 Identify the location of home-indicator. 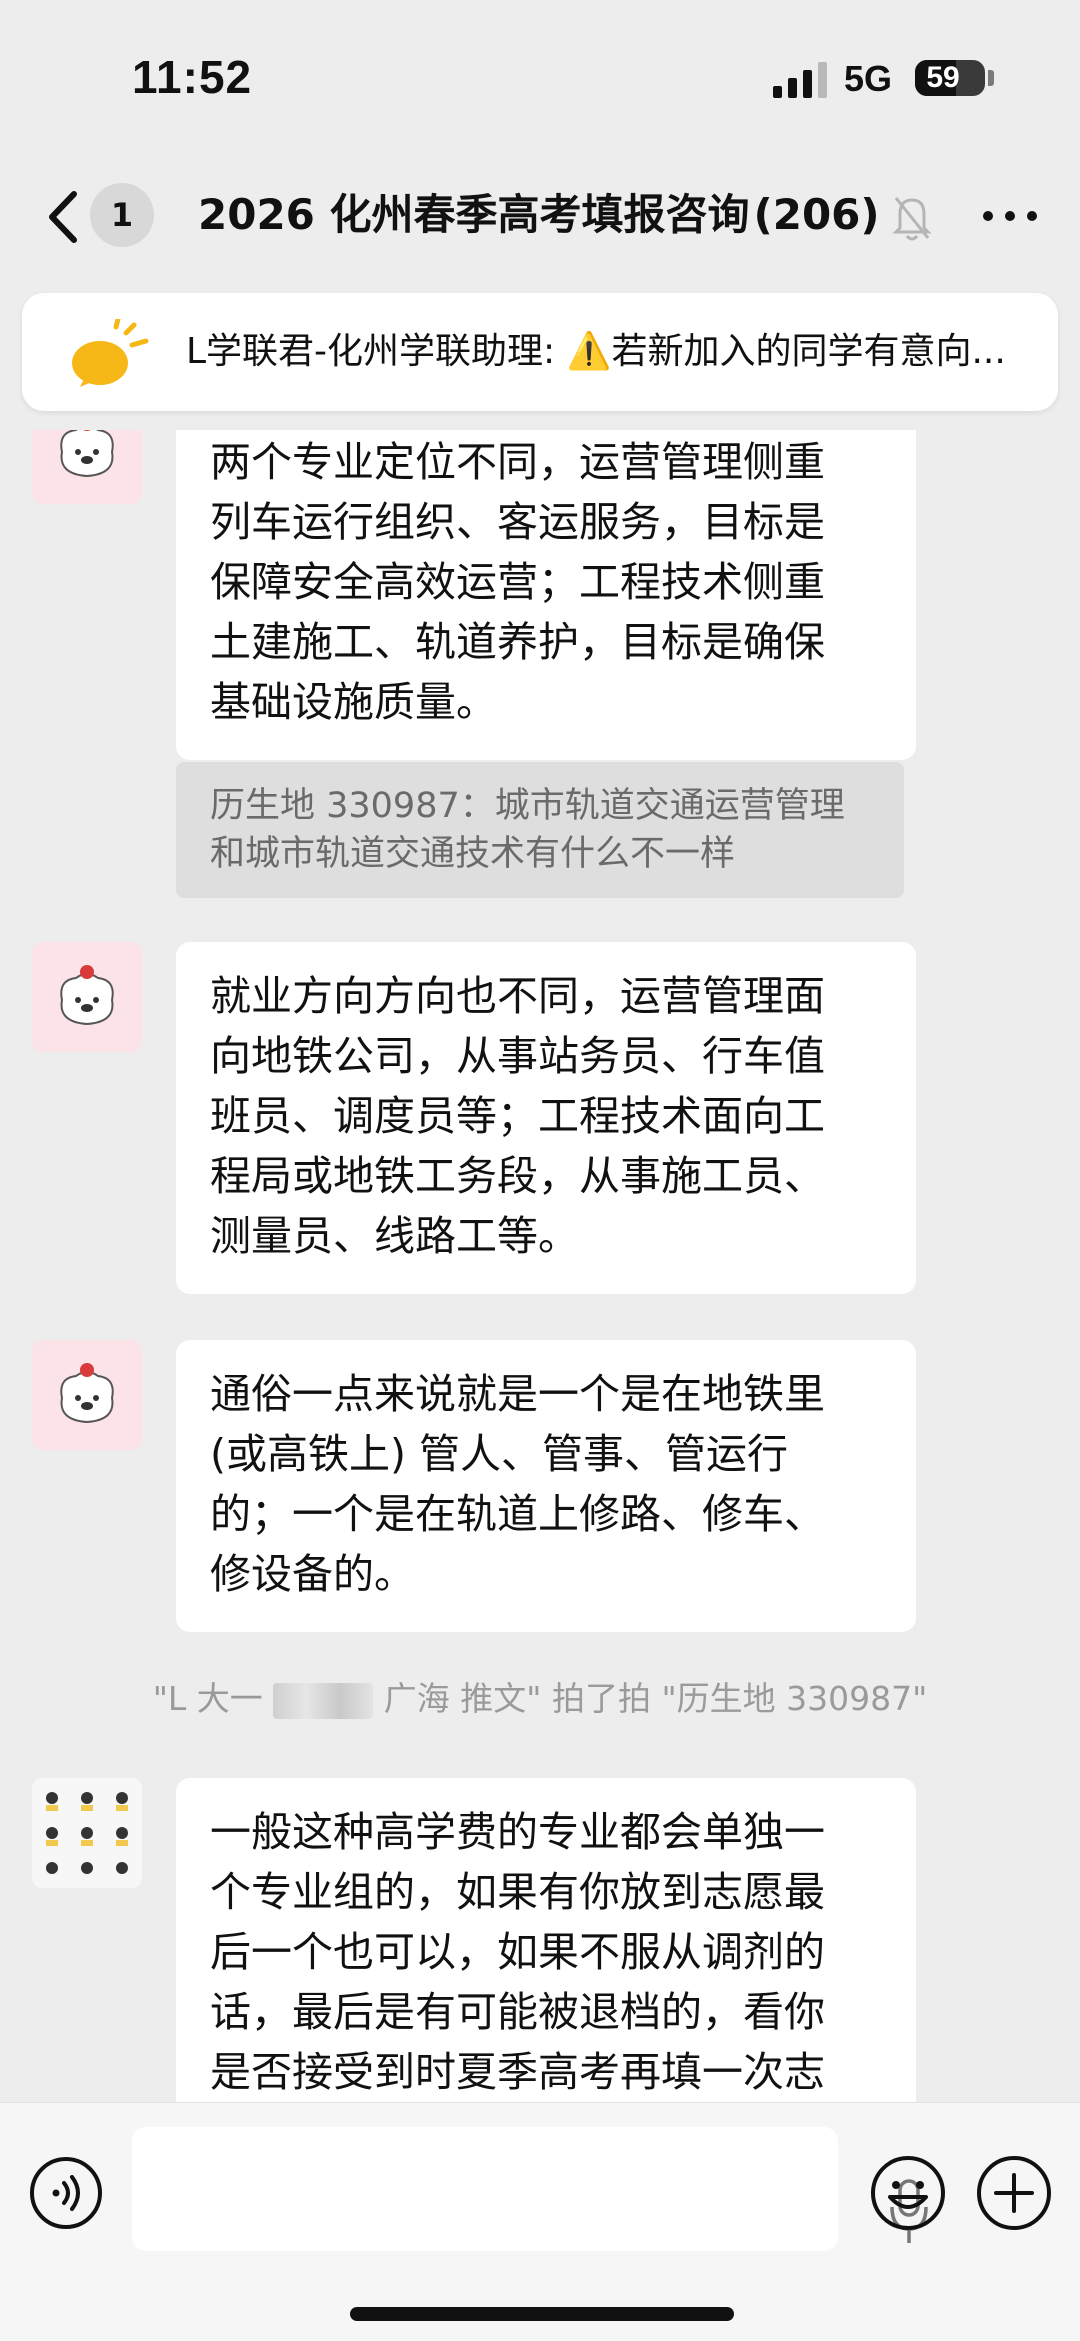
(542, 2314).